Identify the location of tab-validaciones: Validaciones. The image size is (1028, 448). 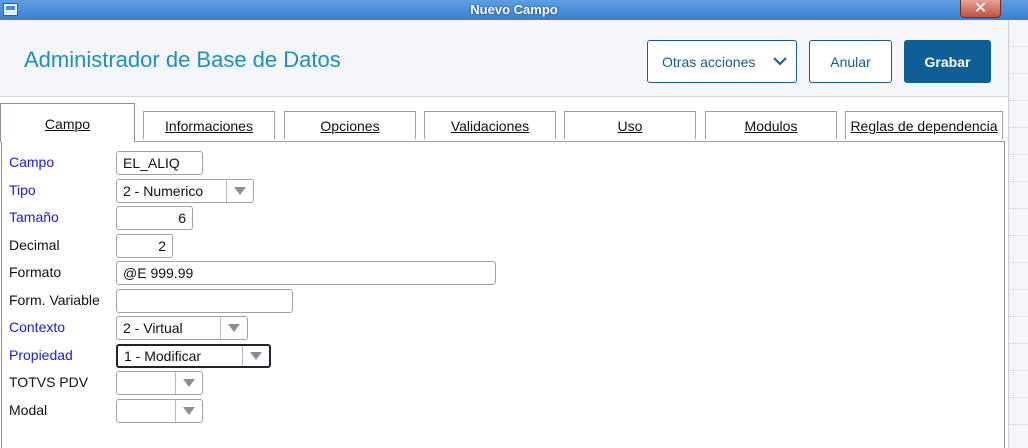
(490, 125).